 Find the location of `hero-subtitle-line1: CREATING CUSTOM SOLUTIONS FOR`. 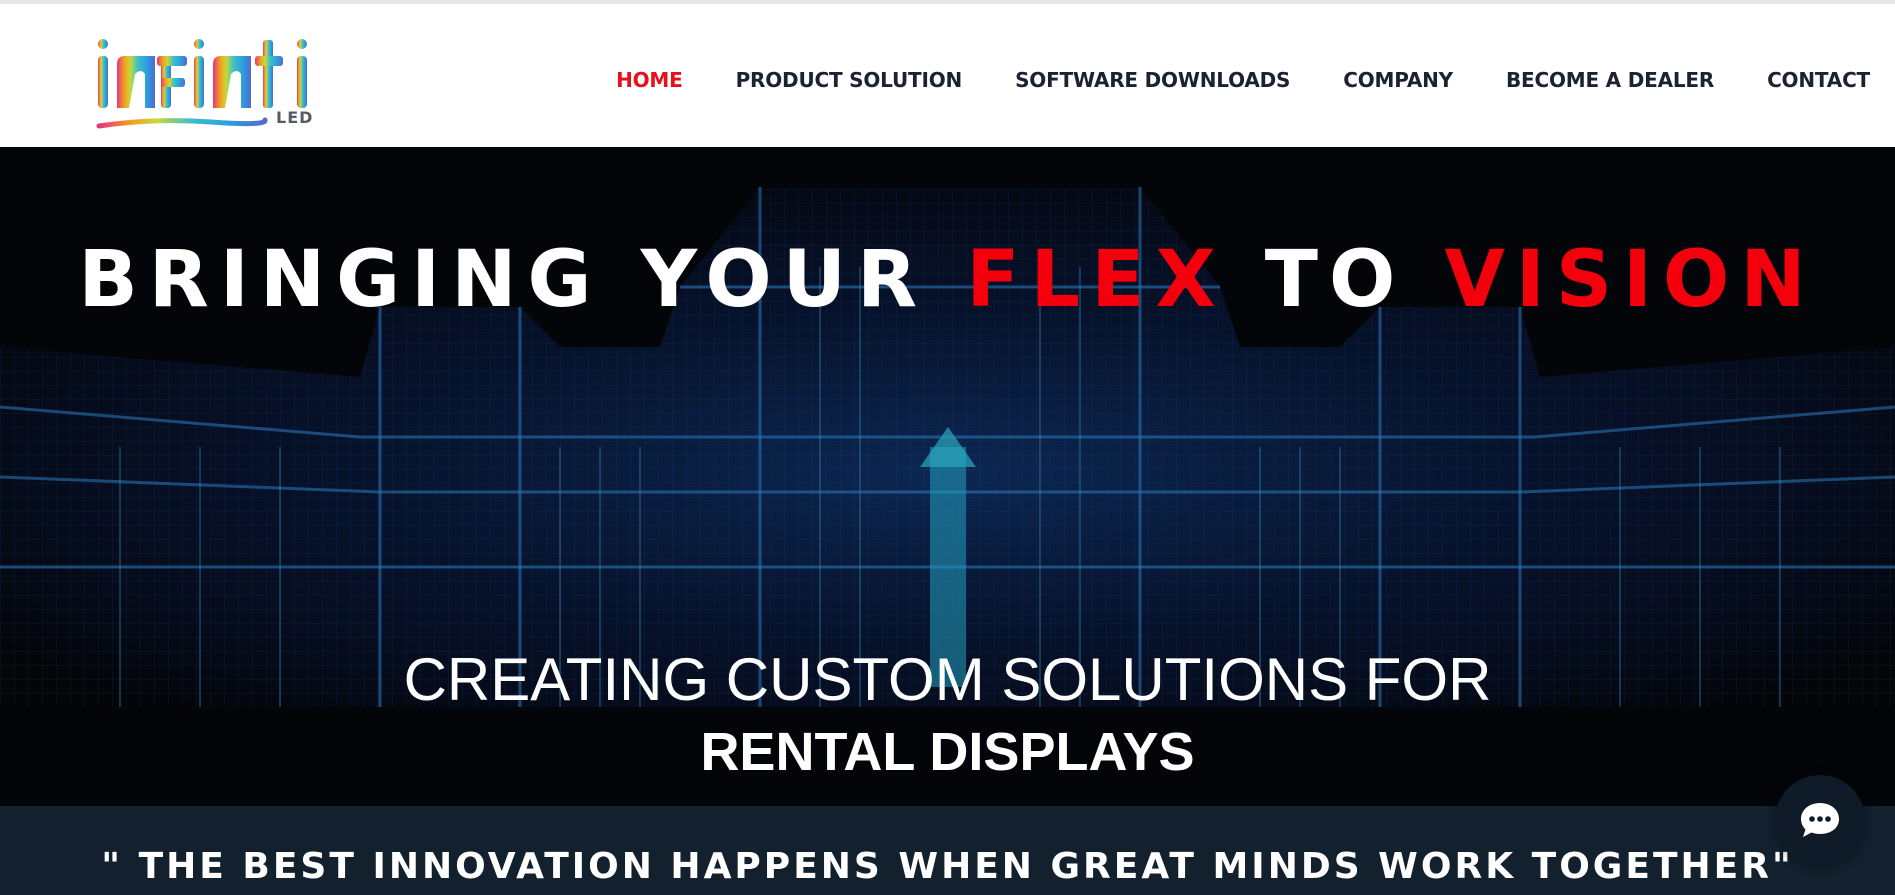

hero-subtitle-line1: CREATING CUSTOM SOLUTIONS FOR is located at coordinates (947, 679).